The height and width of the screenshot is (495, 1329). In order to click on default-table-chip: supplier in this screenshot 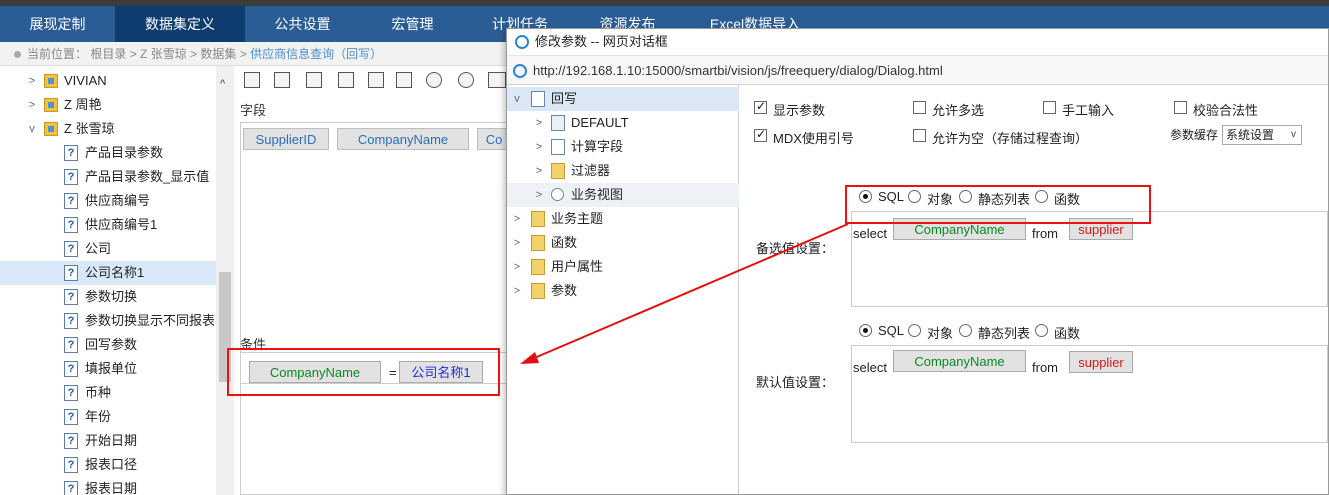, I will do `click(1101, 362)`.